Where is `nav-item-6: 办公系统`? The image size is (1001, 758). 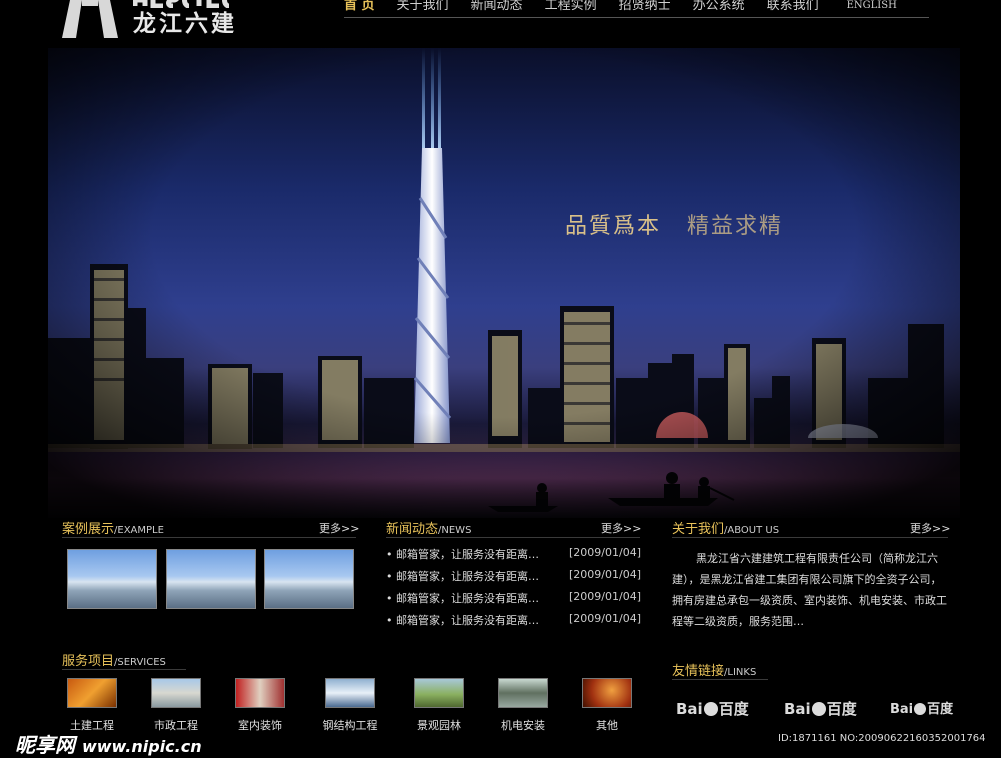
nav-item-6: 办公系统 is located at coordinates (719, 8).